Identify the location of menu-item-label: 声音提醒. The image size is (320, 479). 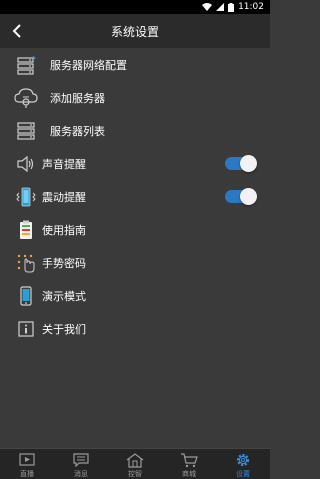
(64, 164).